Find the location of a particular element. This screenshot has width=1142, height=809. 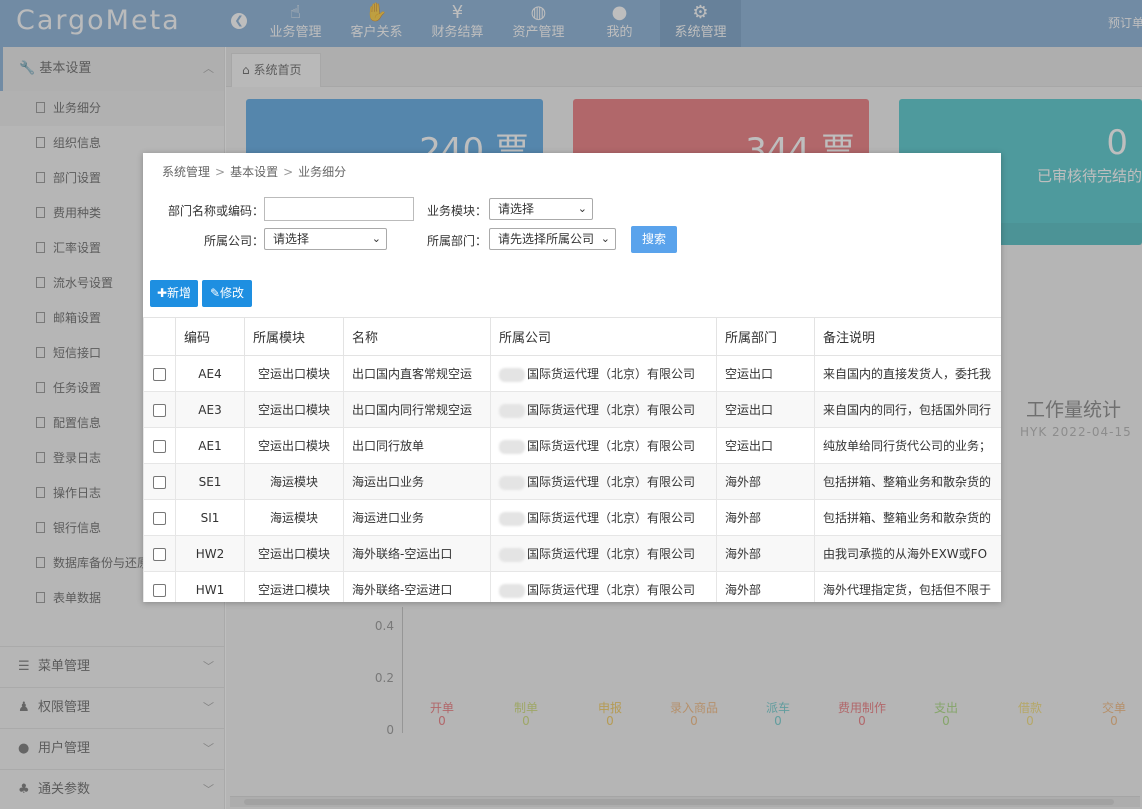

cell-name: 出口国内同行常规空运 is located at coordinates (417, 409).